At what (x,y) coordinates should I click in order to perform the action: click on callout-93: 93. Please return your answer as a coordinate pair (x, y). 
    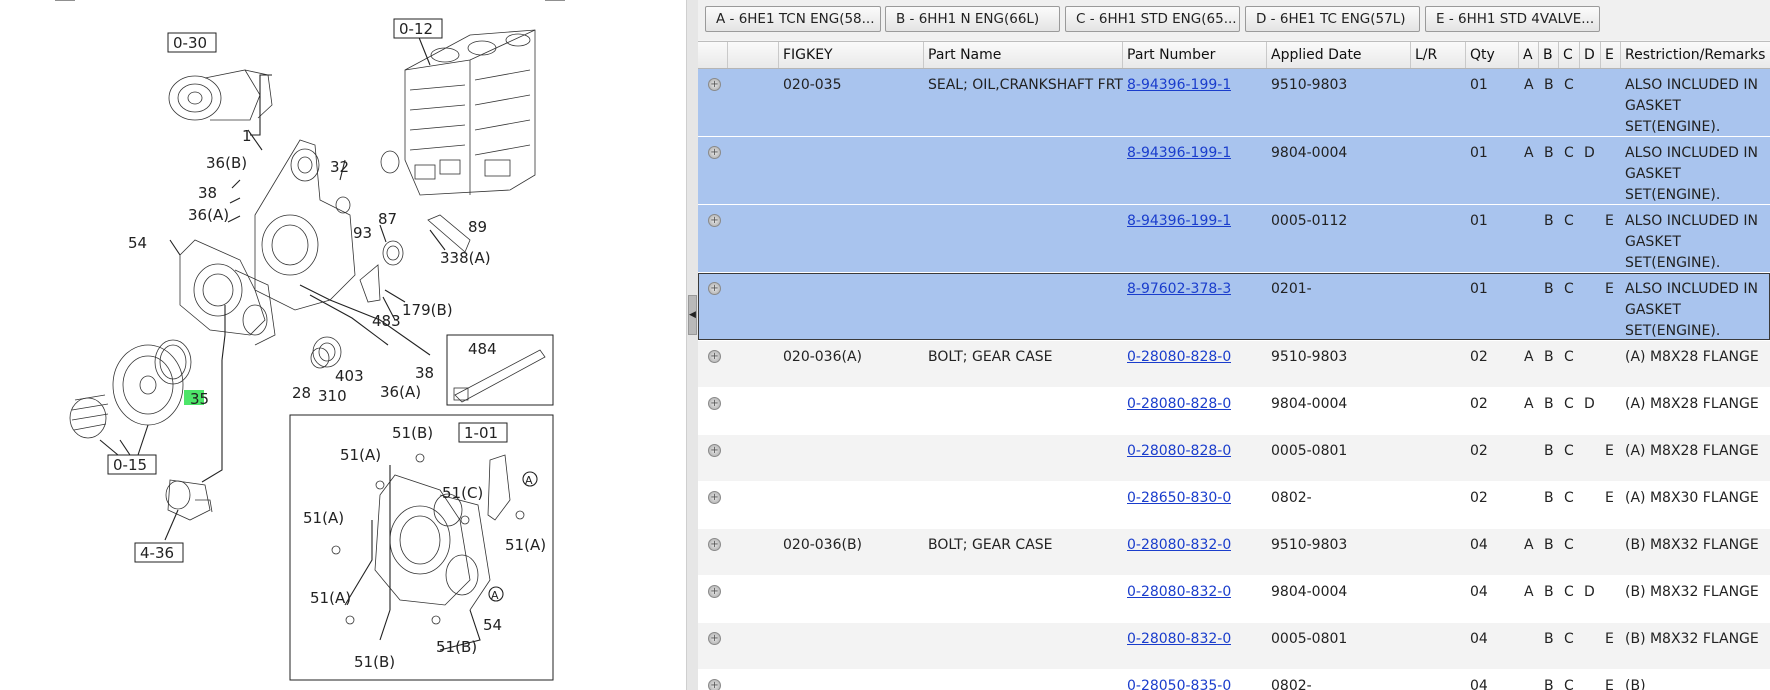
    Looking at the image, I should click on (362, 233).